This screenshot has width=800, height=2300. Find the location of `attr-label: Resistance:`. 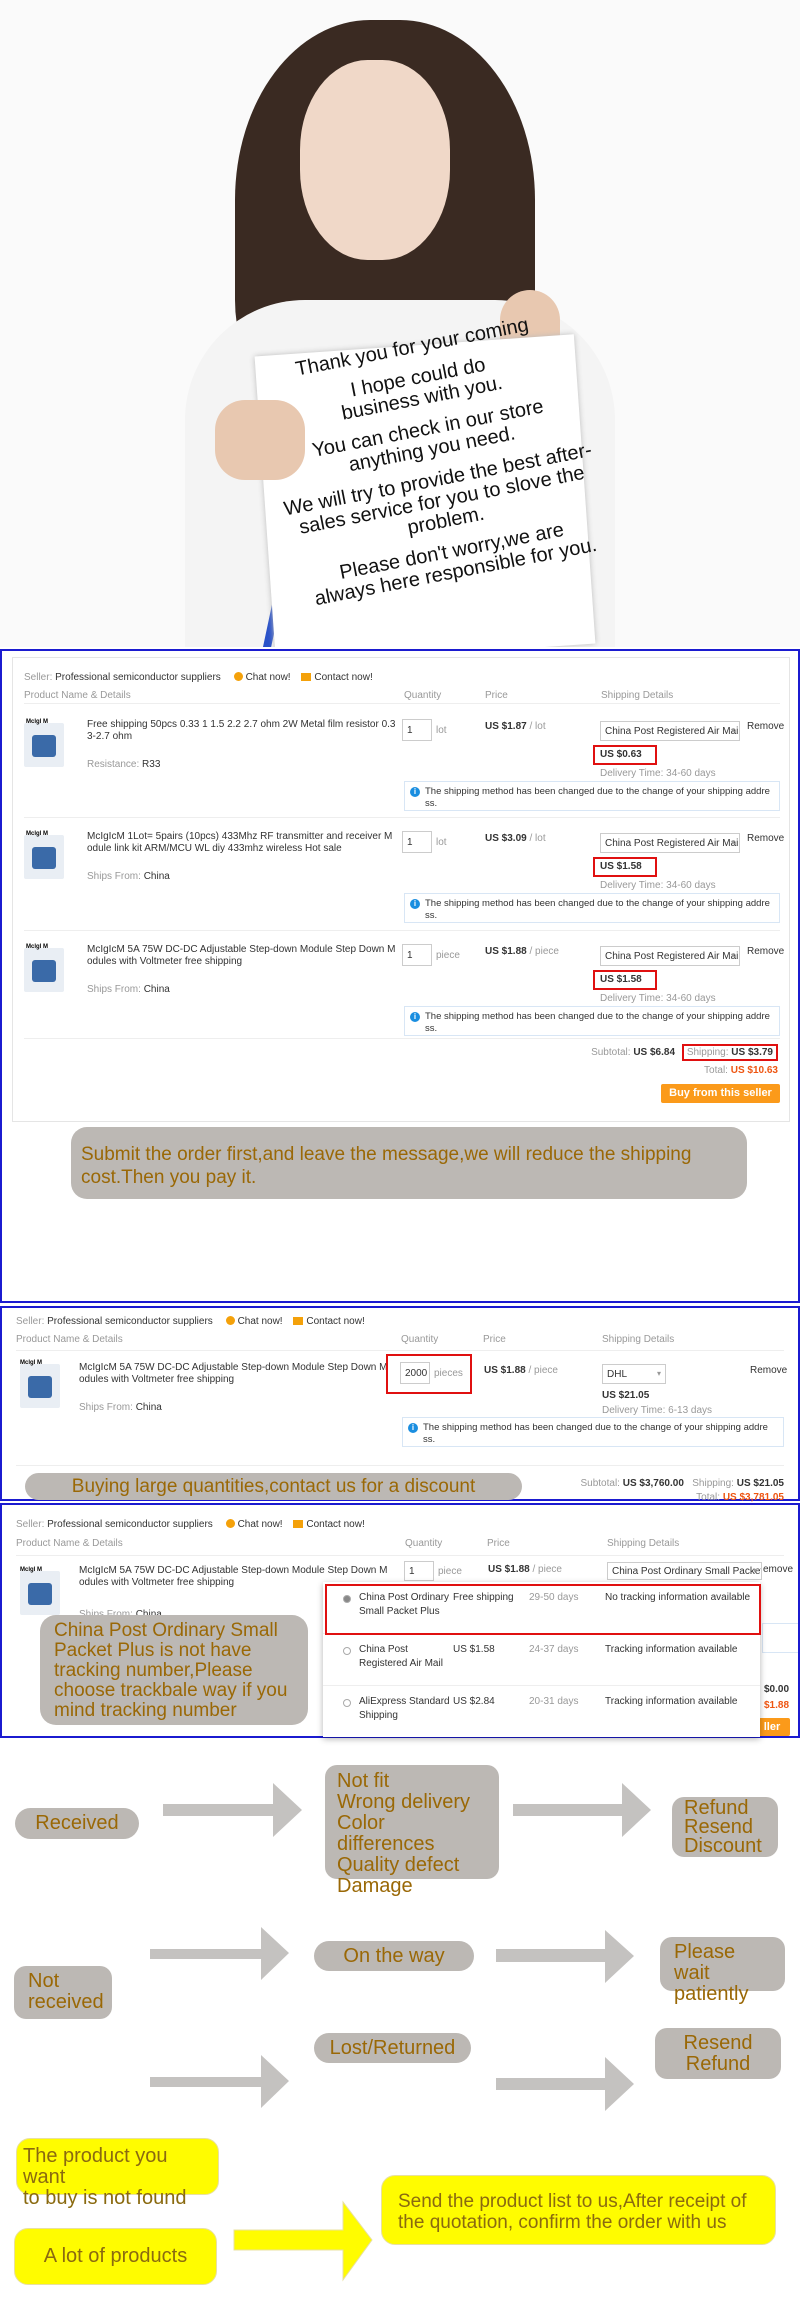

attr-label: Resistance: is located at coordinates (113, 764).